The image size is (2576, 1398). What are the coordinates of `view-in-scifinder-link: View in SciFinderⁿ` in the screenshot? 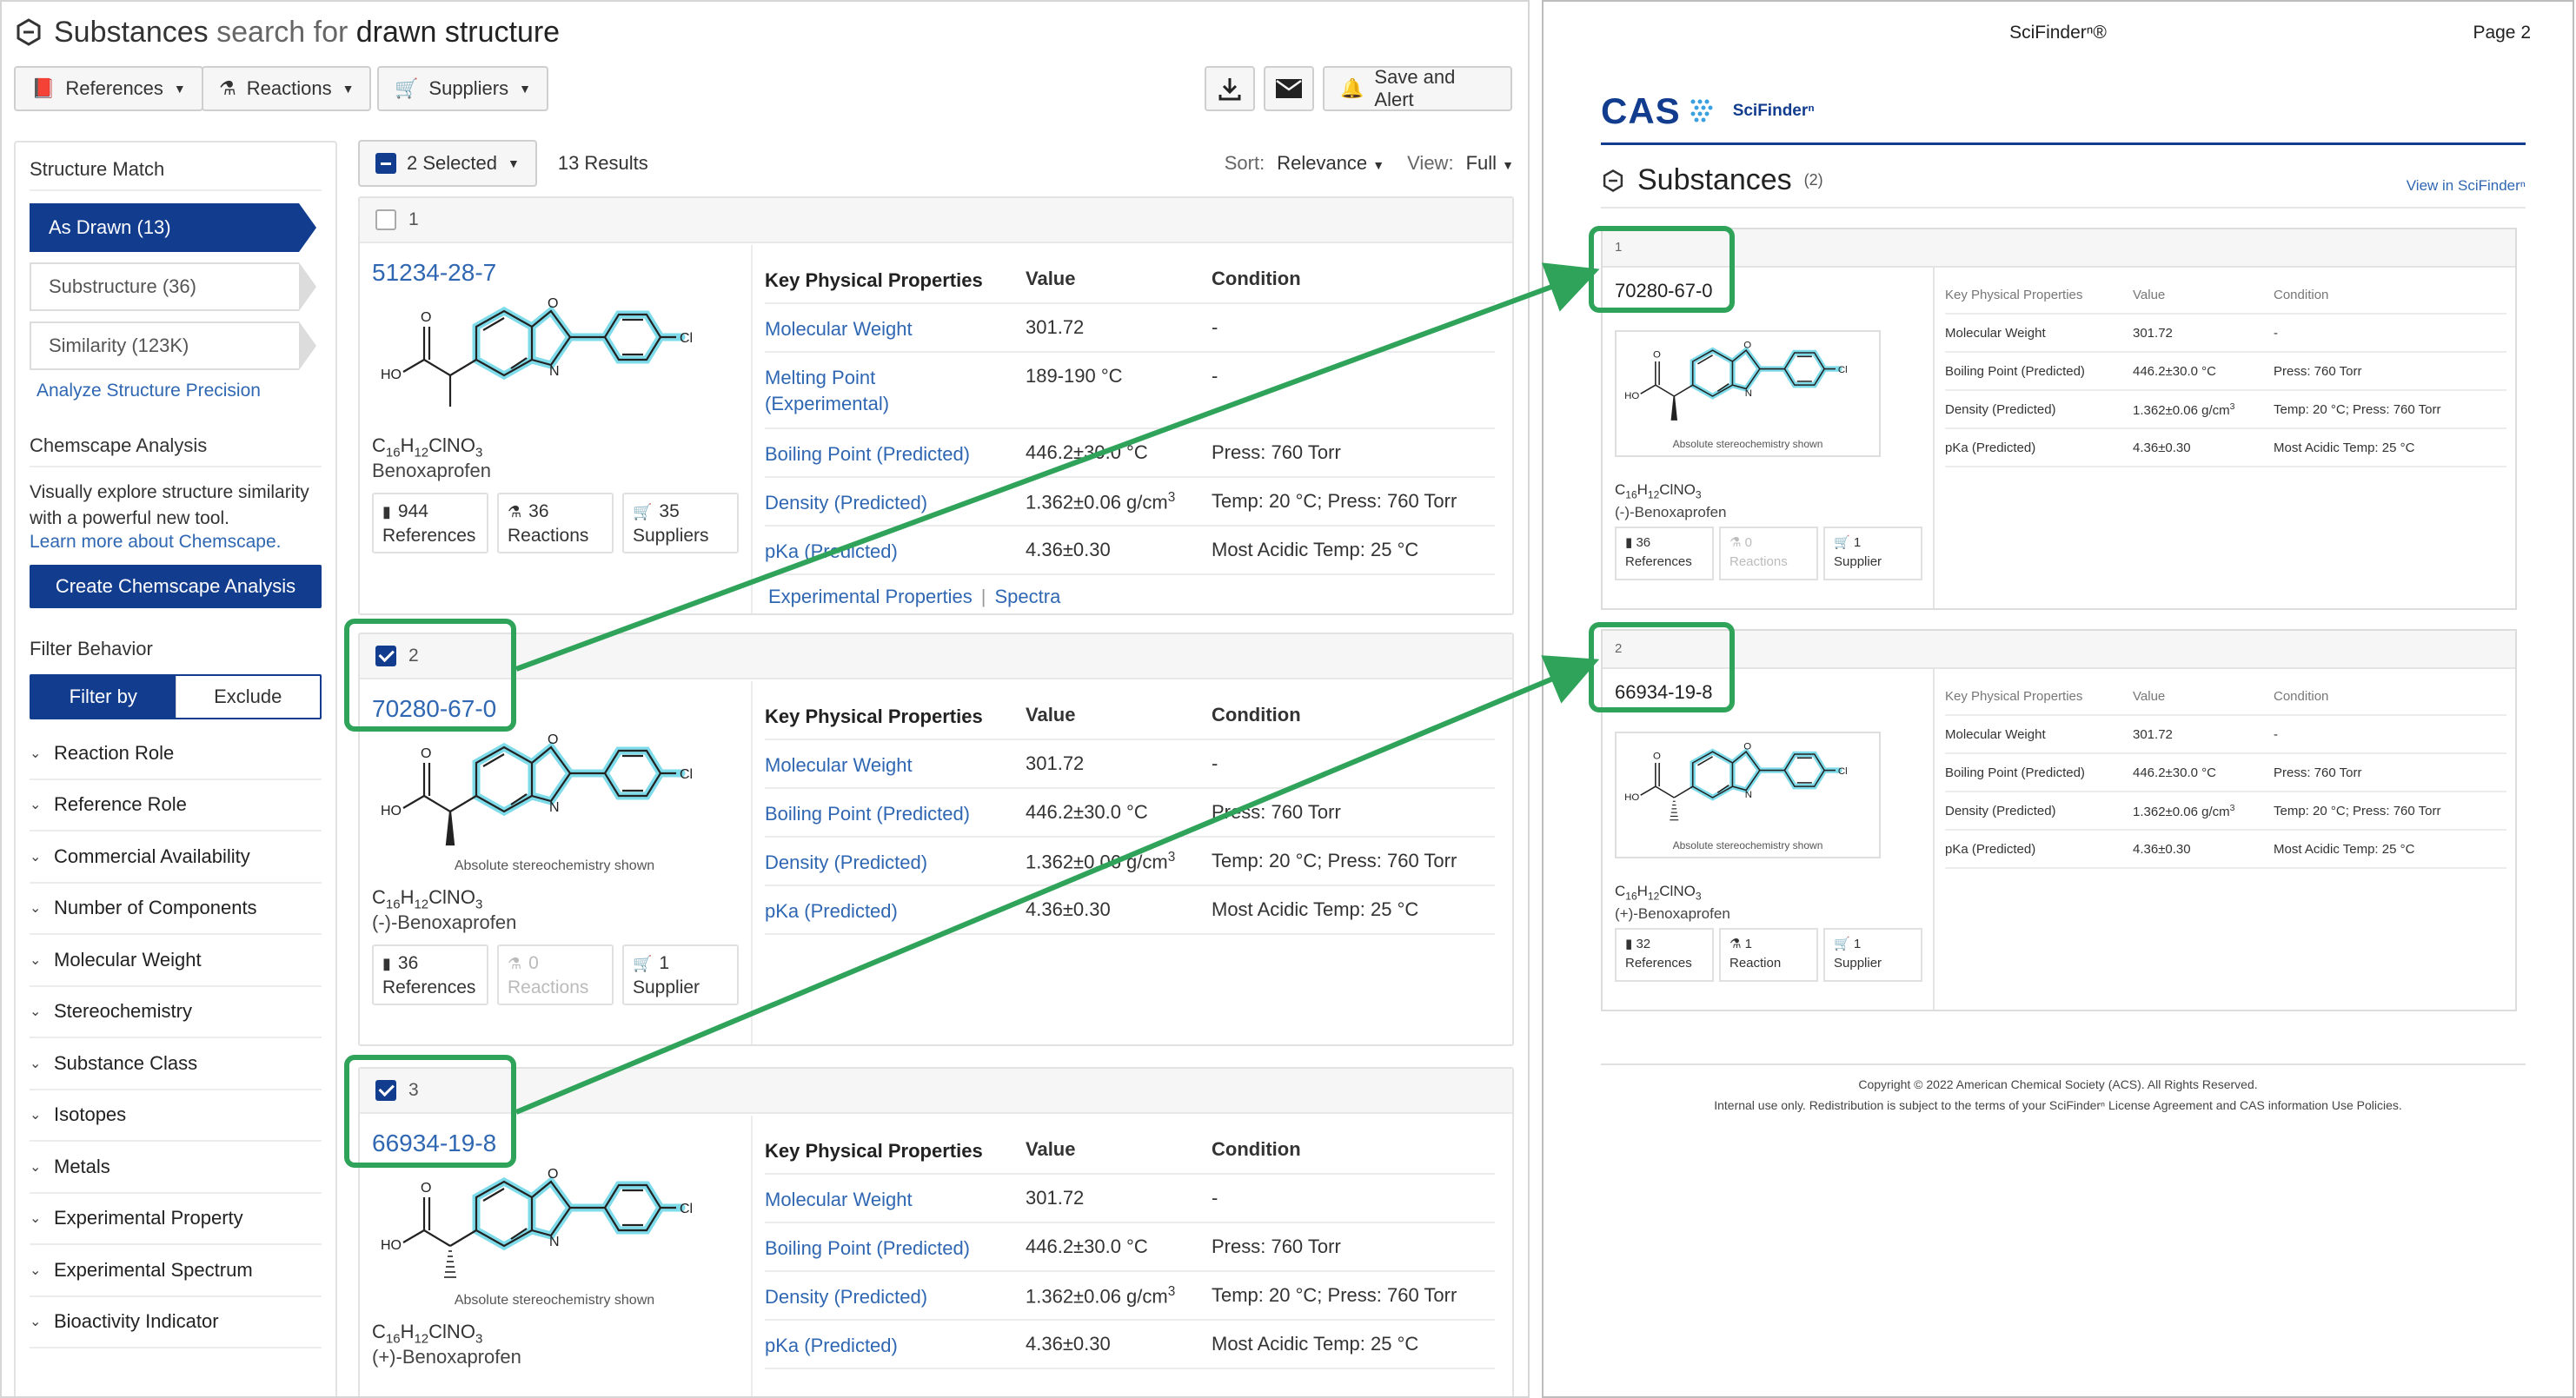 It's located at (2466, 186).